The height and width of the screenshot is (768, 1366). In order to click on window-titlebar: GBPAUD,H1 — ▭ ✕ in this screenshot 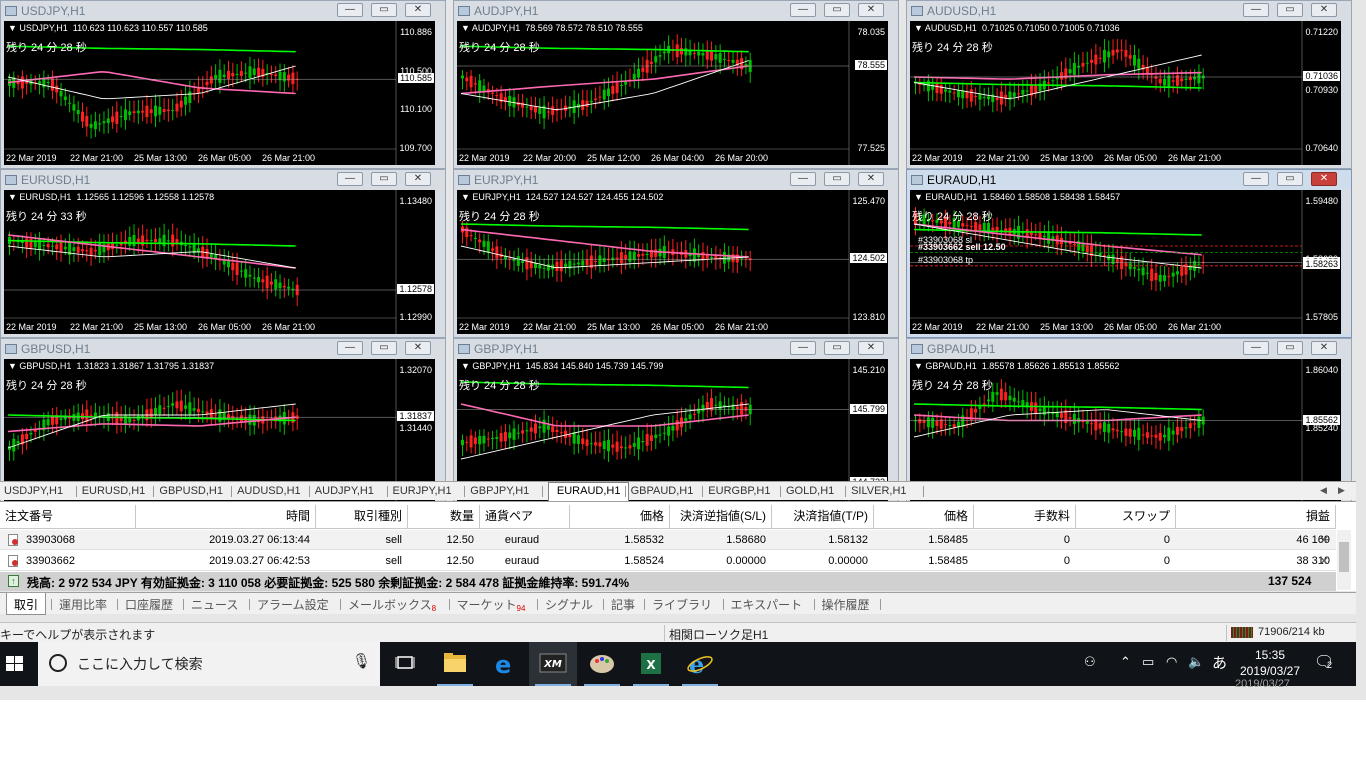, I will do `click(1129, 349)`.